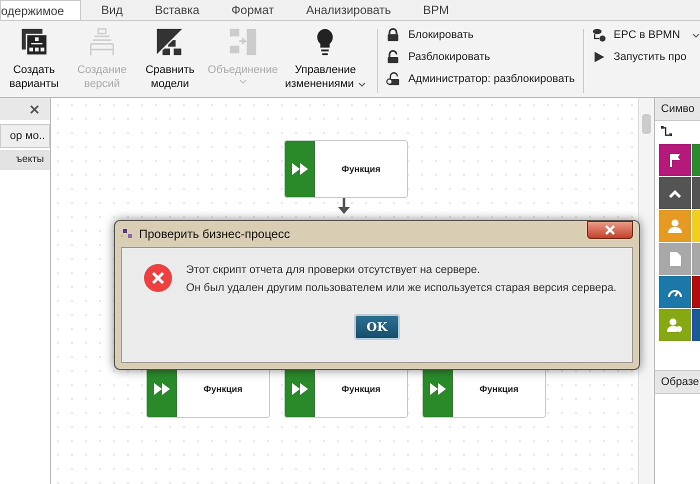  Describe the element at coordinates (326, 59) in the screenshot. I see `ribbon-button: Управление изменениями` at that location.